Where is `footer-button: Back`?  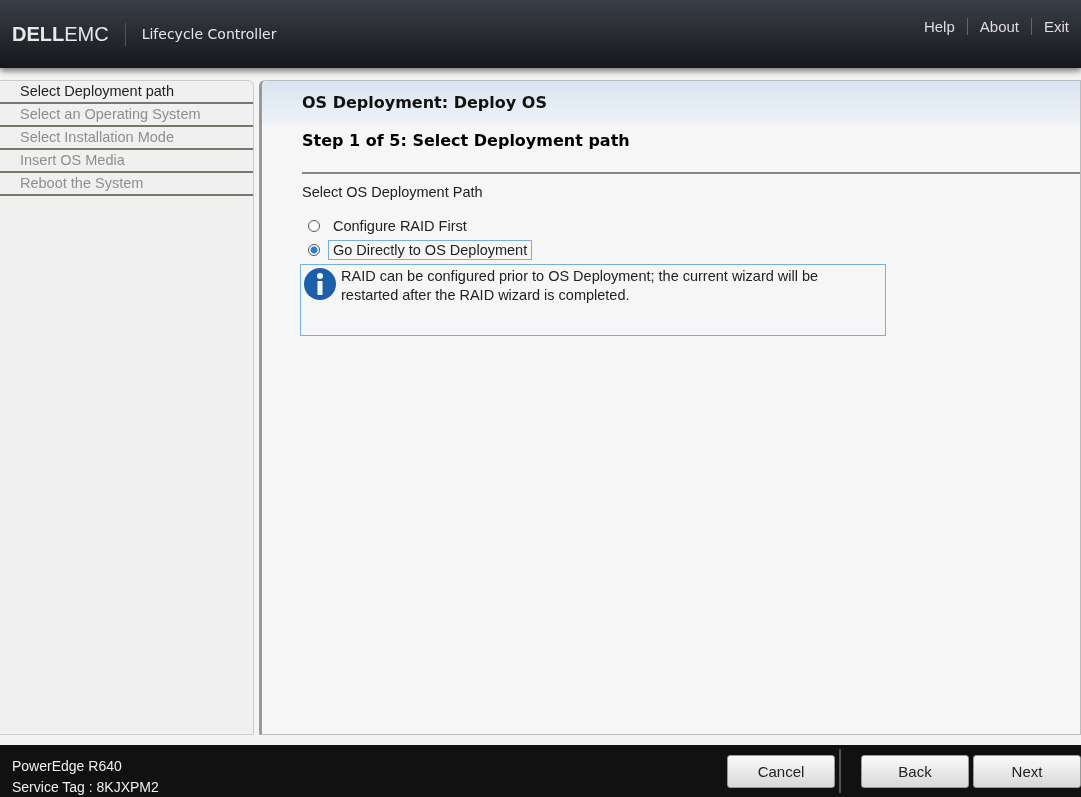 footer-button: Back is located at coordinates (915, 771).